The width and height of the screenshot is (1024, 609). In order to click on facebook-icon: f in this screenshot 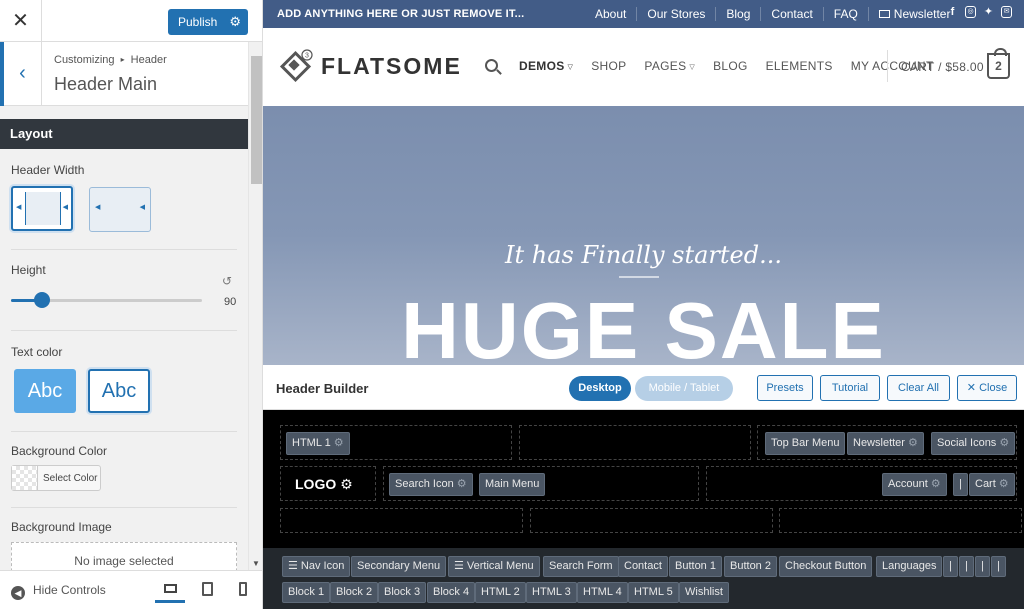, I will do `click(952, 12)`.